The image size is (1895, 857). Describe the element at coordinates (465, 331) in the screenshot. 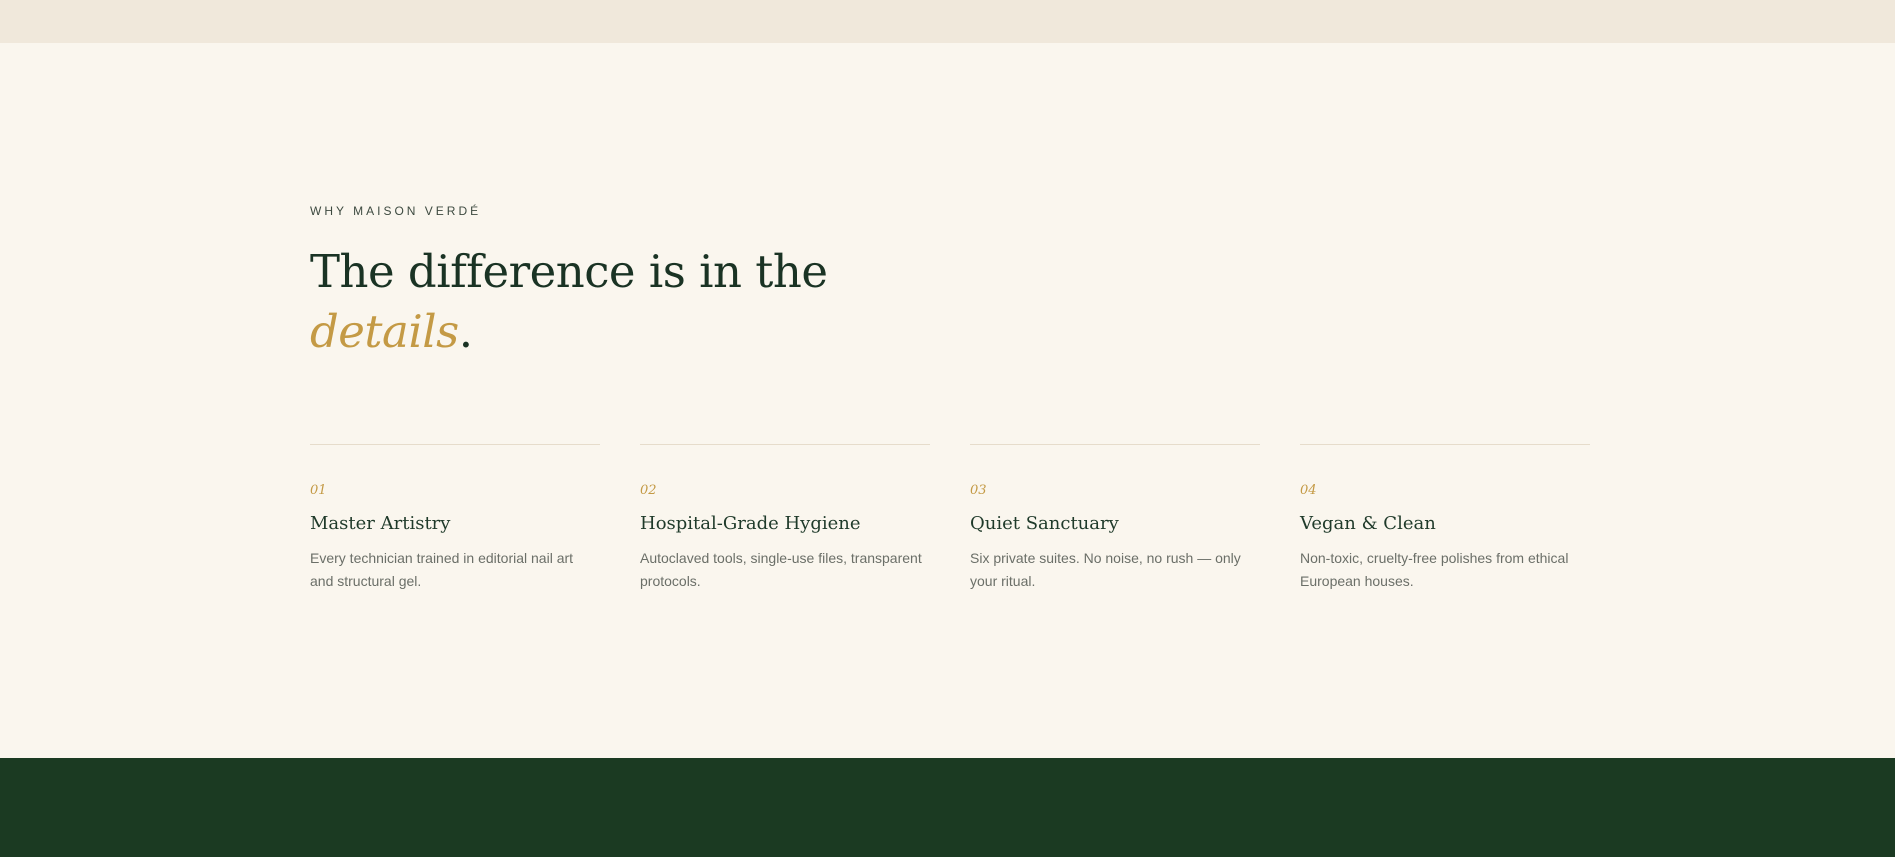

I see `headline-period: .` at that location.